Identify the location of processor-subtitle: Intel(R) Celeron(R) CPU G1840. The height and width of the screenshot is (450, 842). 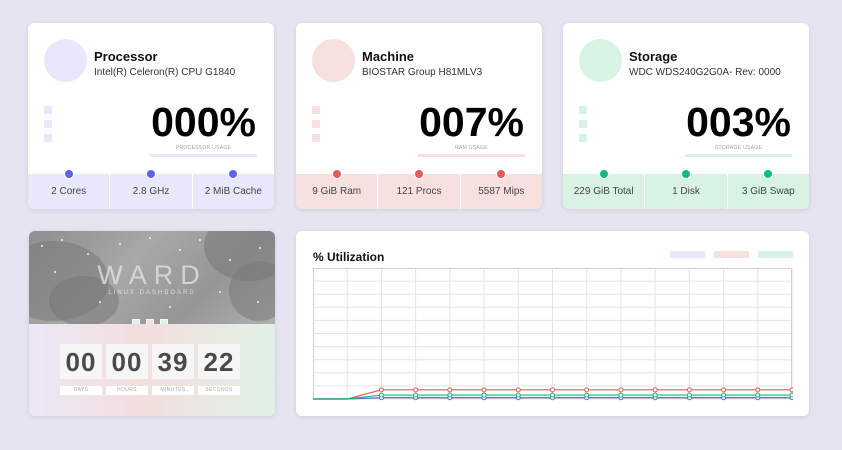
(165, 72).